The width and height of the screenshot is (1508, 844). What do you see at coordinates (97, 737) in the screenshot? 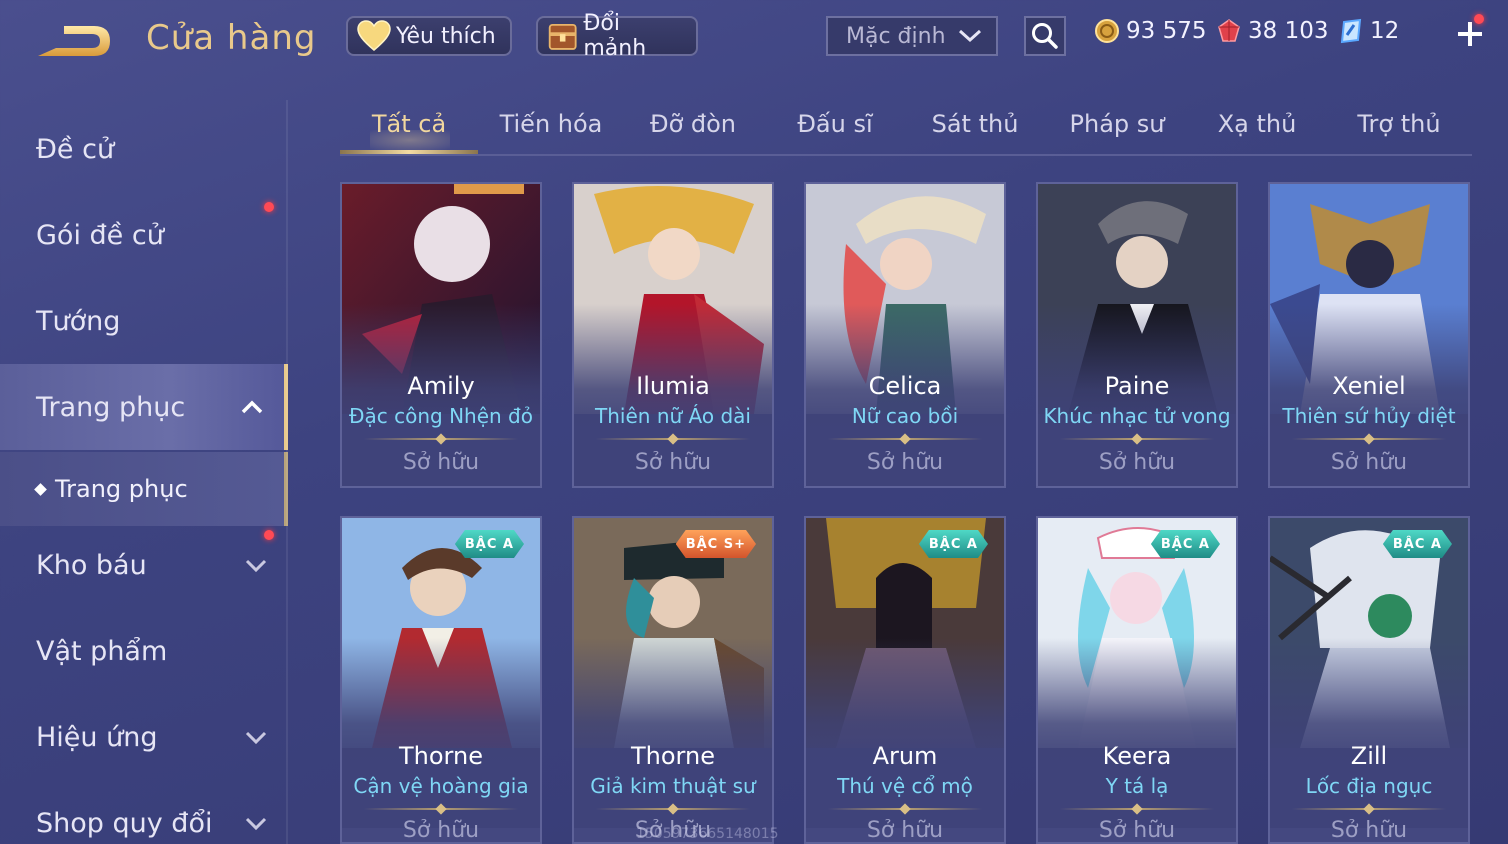
I see `sidebar-item-label: Hiệu ứng` at bounding box center [97, 737].